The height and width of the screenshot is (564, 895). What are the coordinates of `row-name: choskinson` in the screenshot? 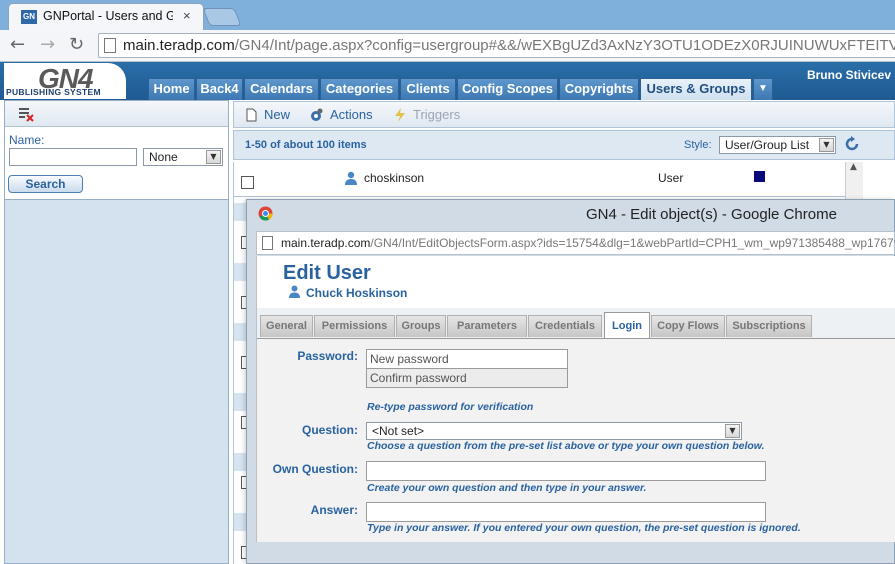 It's located at (394, 178).